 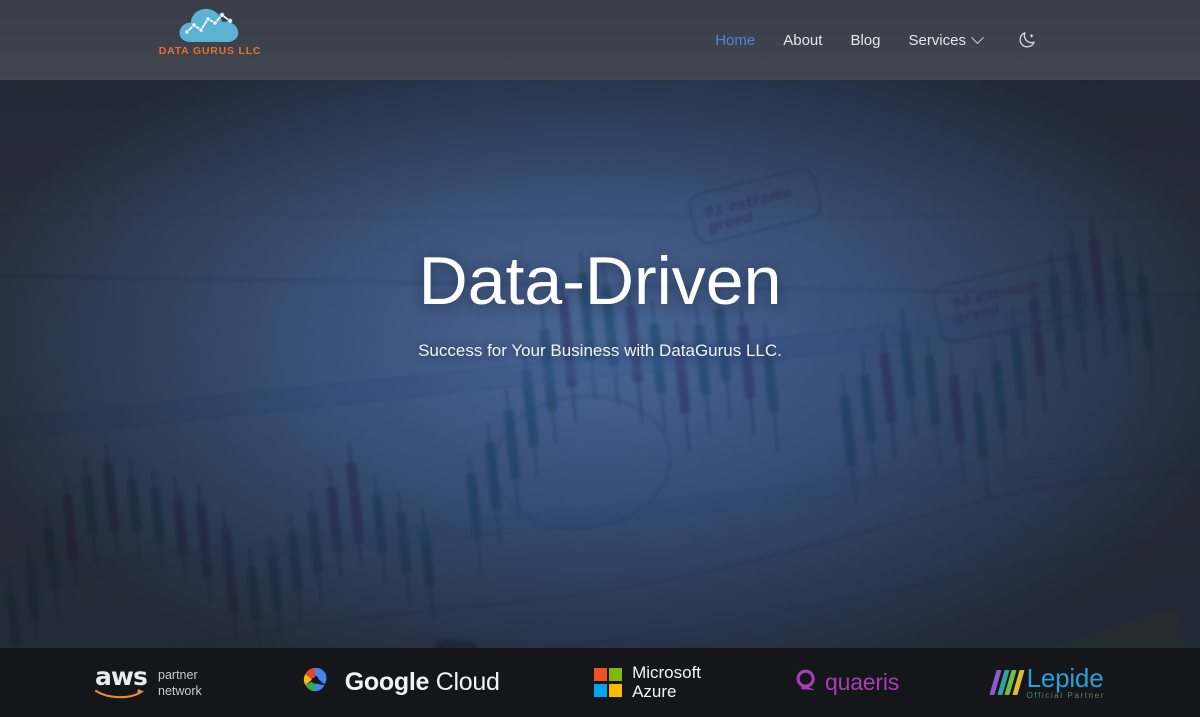 I want to click on site-header: DATA GURUS LLC Home About Blog Services, so click(x=600, y=40).